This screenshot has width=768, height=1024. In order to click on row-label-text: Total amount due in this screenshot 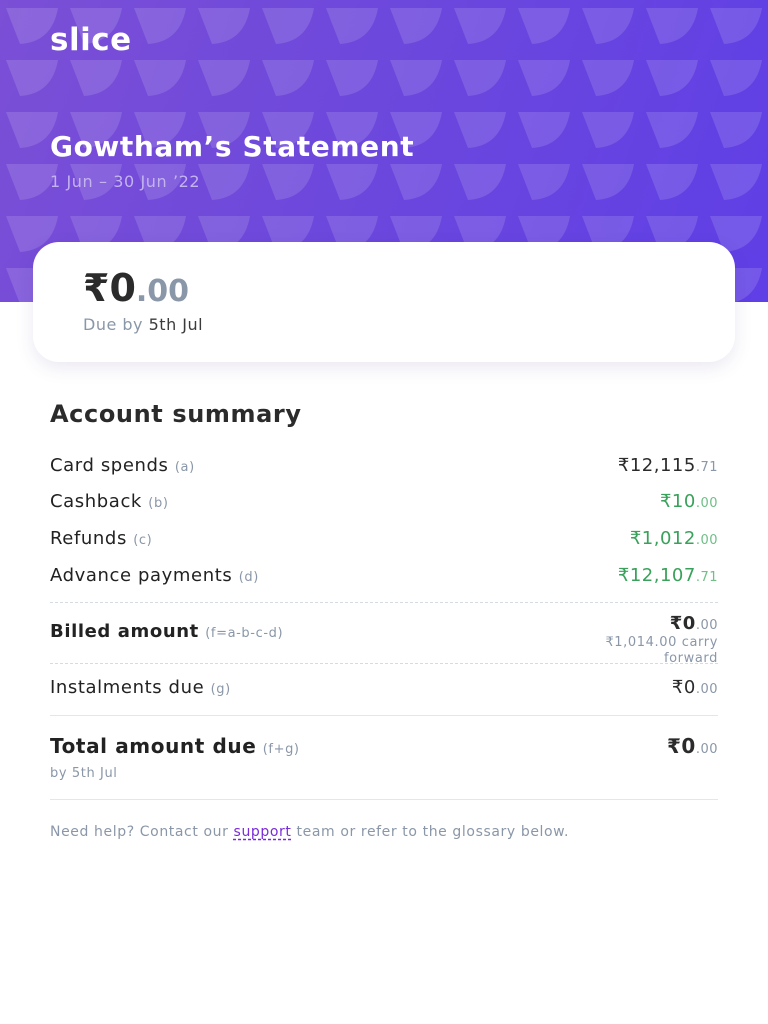, I will do `click(153, 746)`.